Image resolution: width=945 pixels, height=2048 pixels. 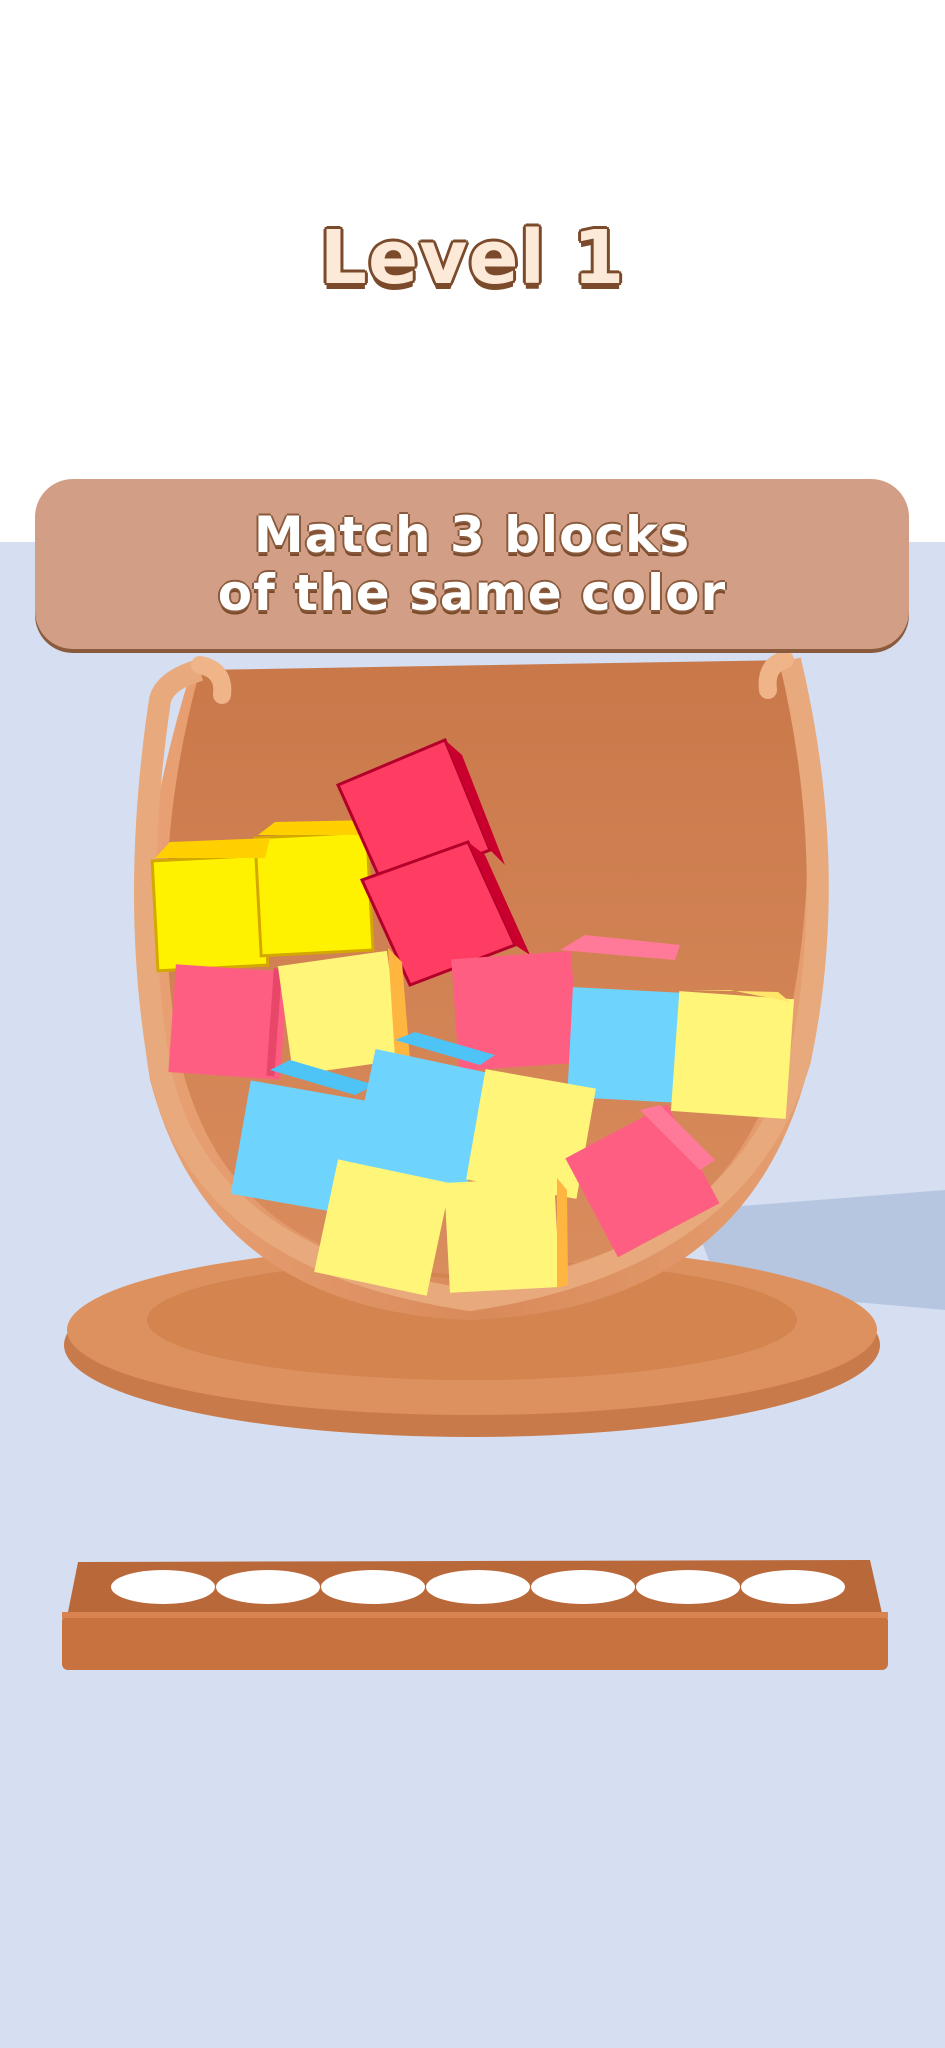 I want to click on instruction-line-1: Match 3 blocks, so click(x=472, y=535).